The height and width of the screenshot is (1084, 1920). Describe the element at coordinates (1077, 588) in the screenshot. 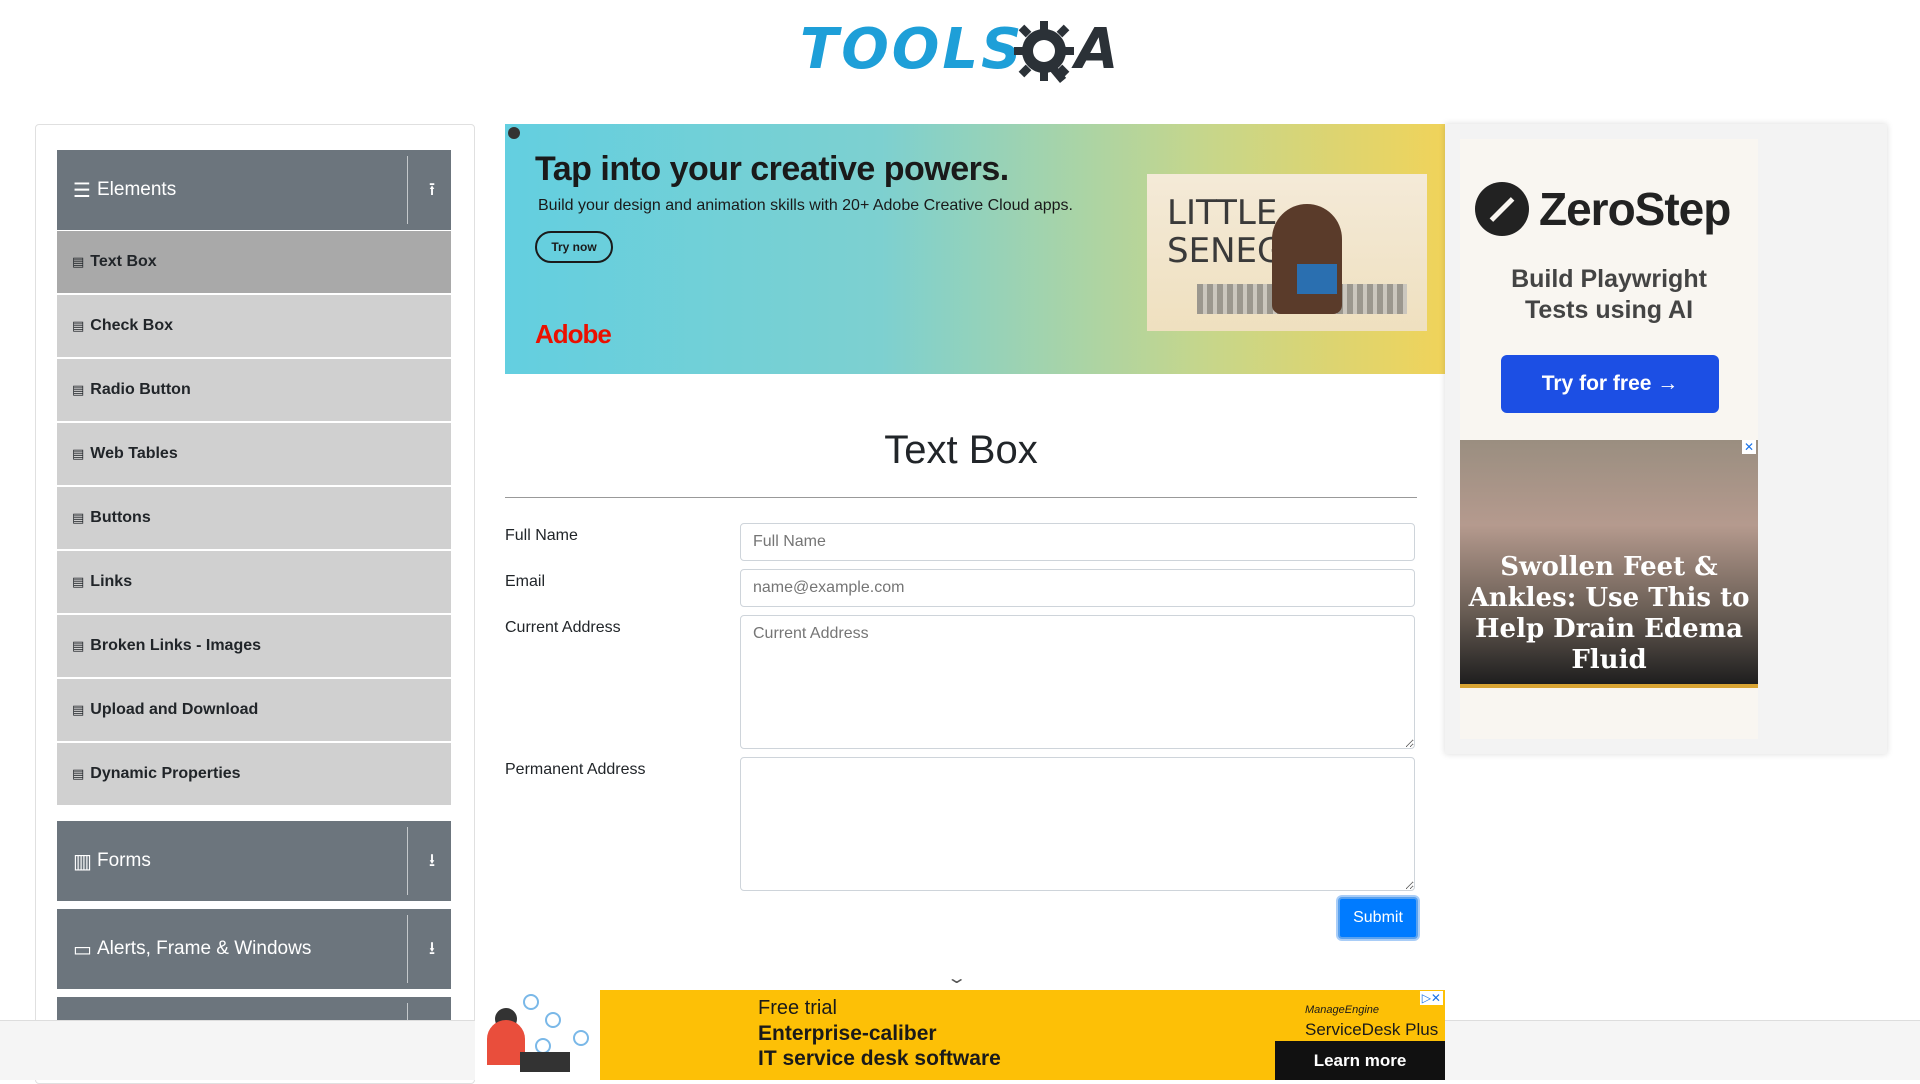

I see `email-input` at that location.